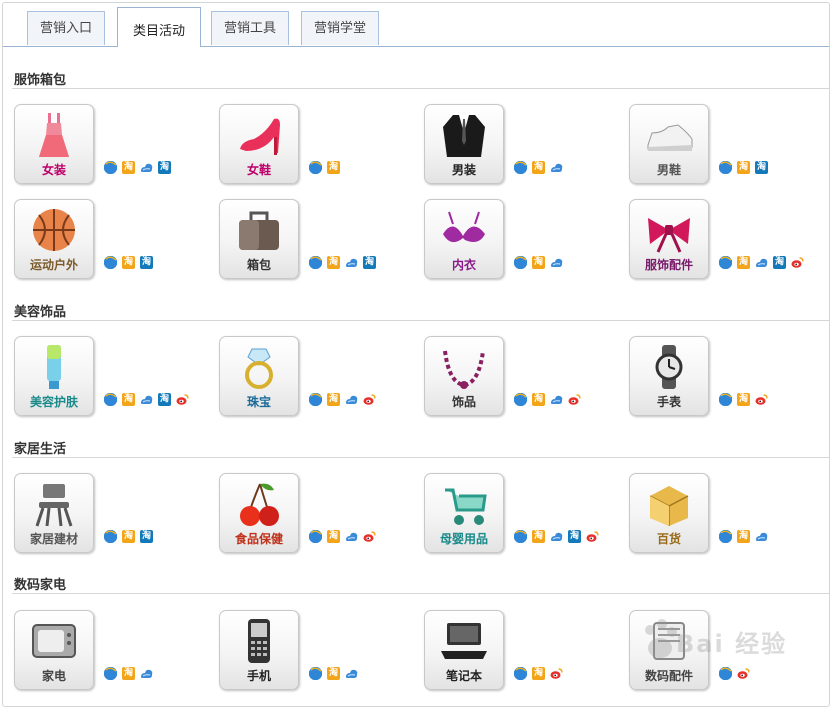 This screenshot has width=834, height=711. Describe the element at coordinates (54, 239) in the screenshot. I see `category-tile-sports-outdoor: 运动户外` at that location.